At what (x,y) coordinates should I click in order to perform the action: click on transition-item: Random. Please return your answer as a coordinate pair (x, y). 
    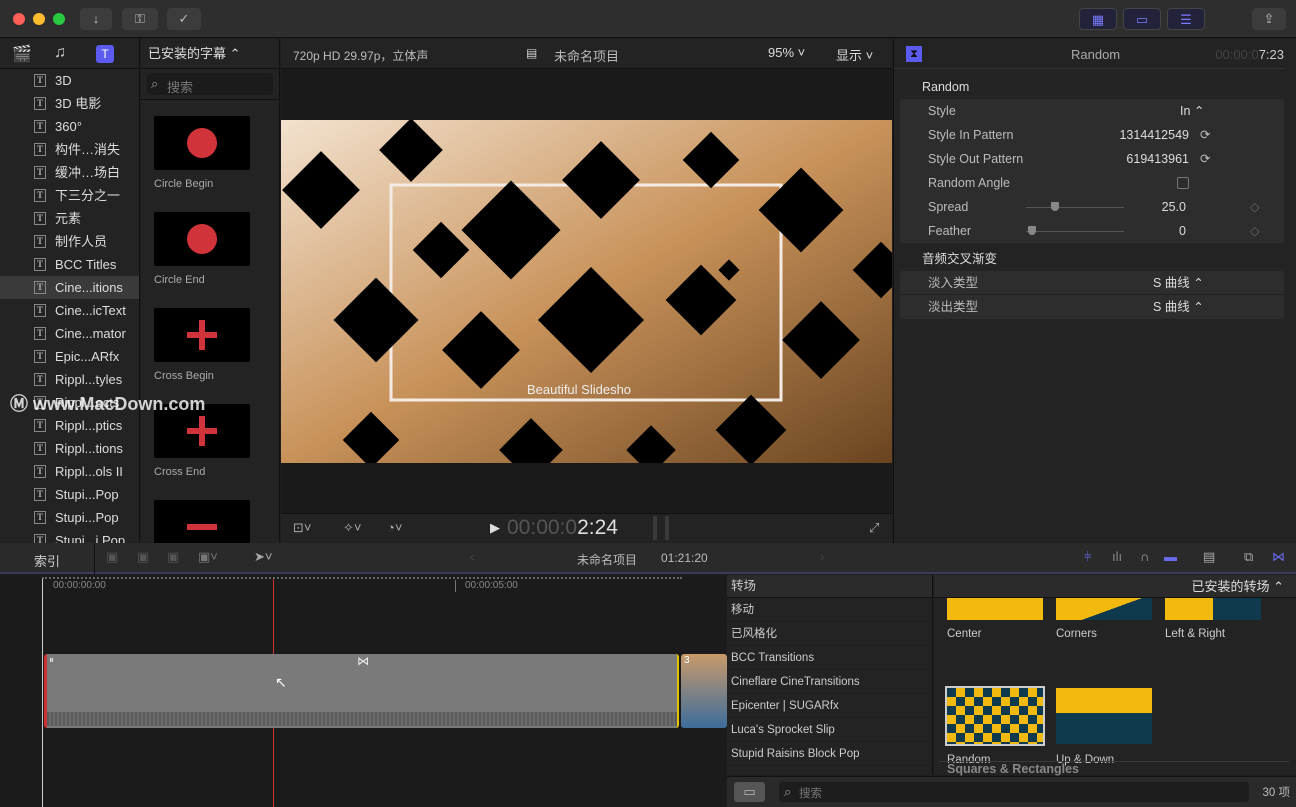
    Looking at the image, I should click on (995, 726).